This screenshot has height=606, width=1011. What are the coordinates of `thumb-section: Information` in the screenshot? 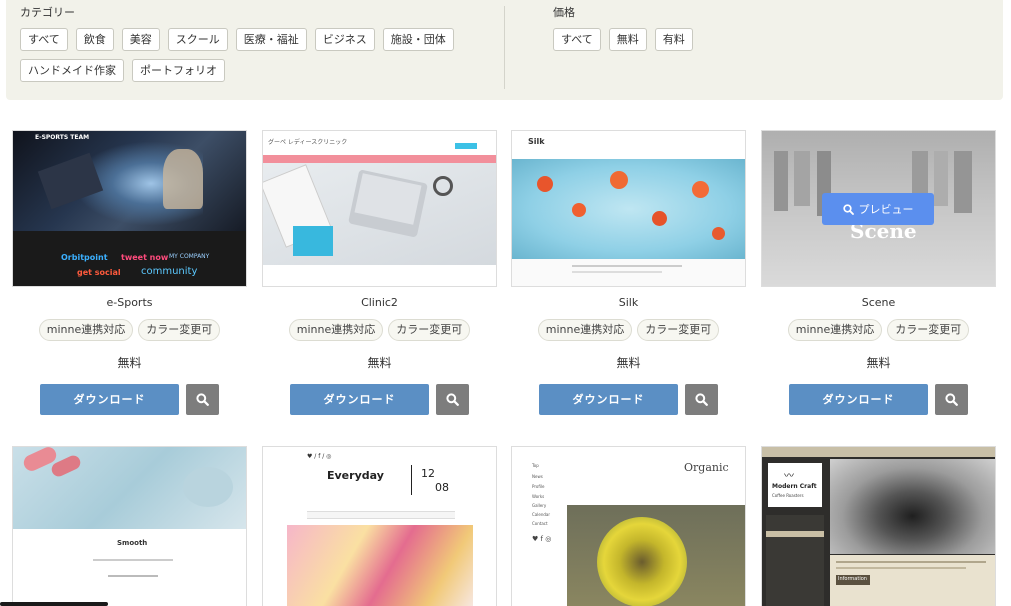 It's located at (852, 579).